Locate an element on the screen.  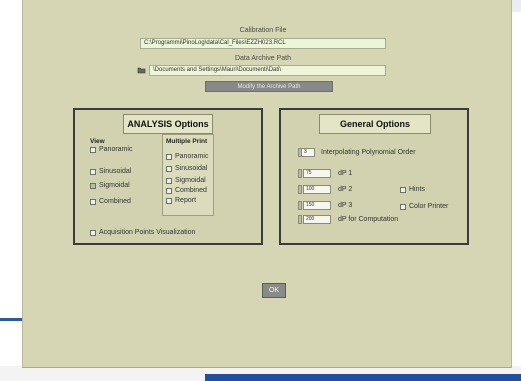
view-sigmoidal-checkbox is located at coordinates (93, 185).